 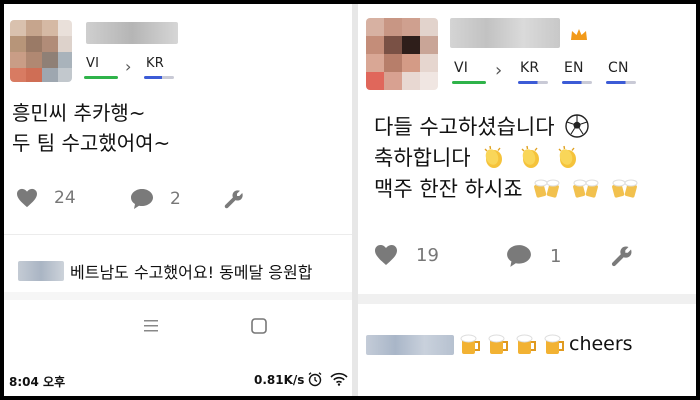 I want to click on status-time: 8:04 오후, so click(x=37, y=382).